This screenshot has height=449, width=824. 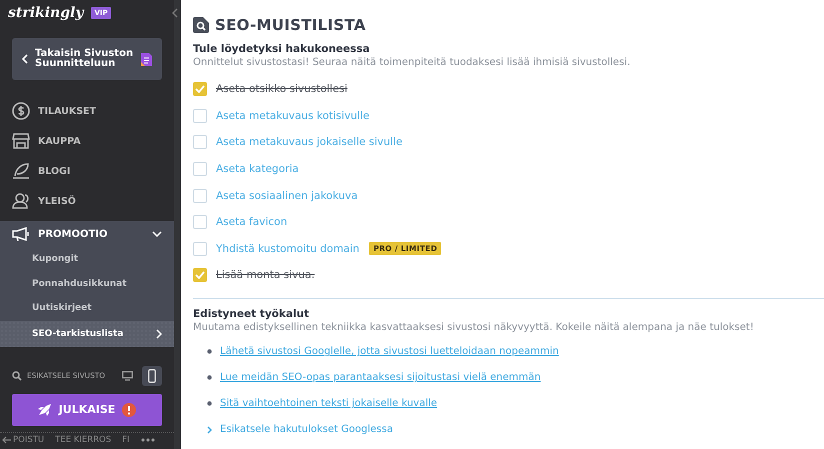 I want to click on quill-icon, so click(x=21, y=171).